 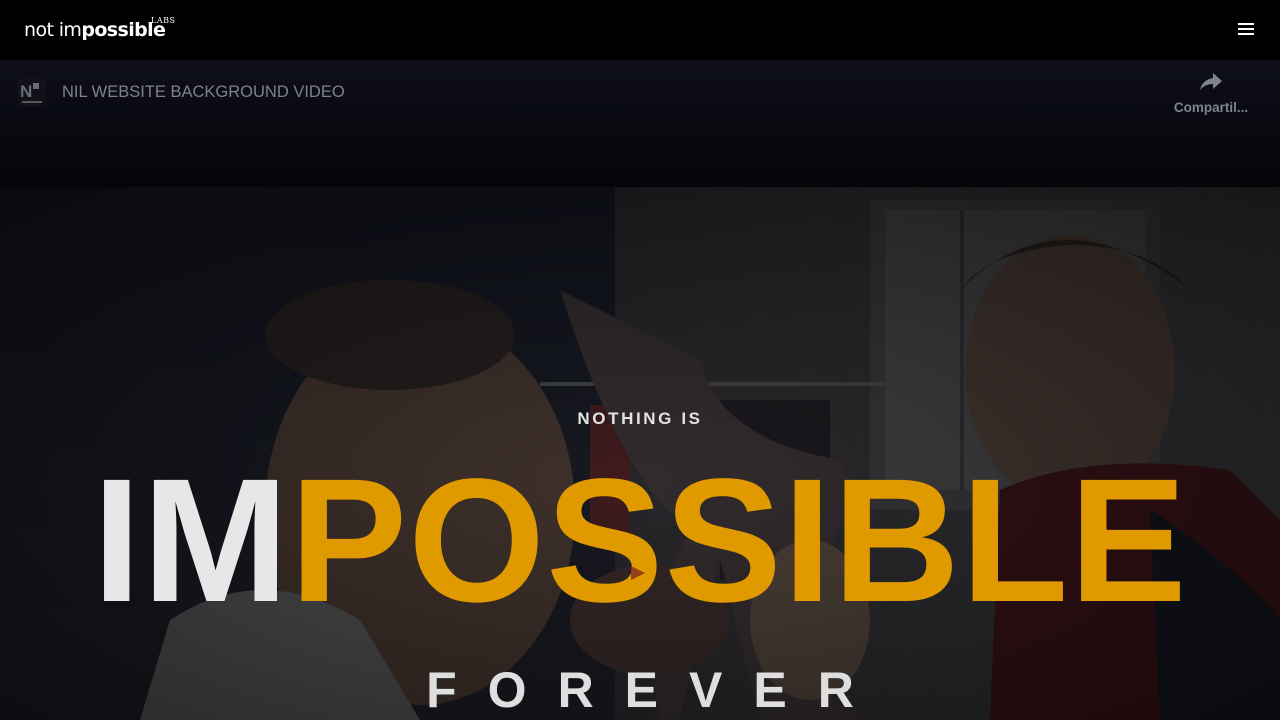 I want to click on hamburger-menu-icon, so click(x=1247, y=29).